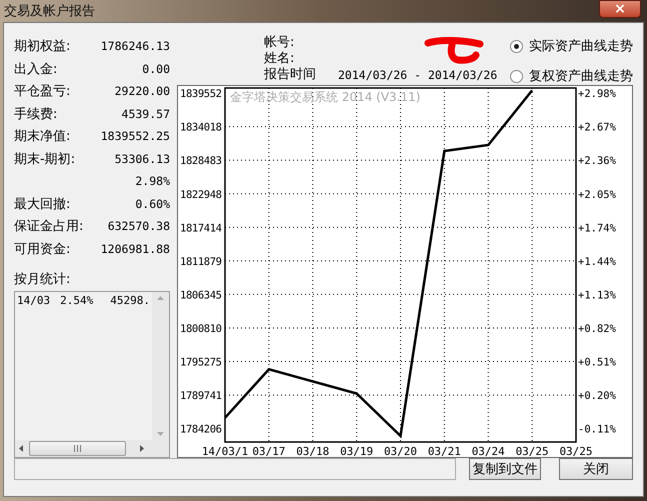 This screenshot has width=647, height=501. What do you see at coordinates (36, 114) in the screenshot?
I see `stat-label: 手续费:` at bounding box center [36, 114].